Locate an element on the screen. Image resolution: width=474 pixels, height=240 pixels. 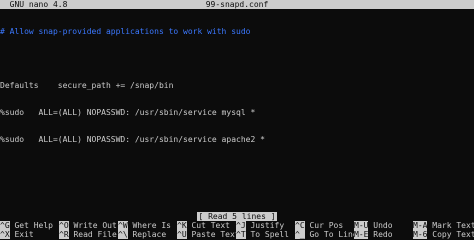
shortcut-cur-pos: ^C Cur Pos is located at coordinates (319, 225).